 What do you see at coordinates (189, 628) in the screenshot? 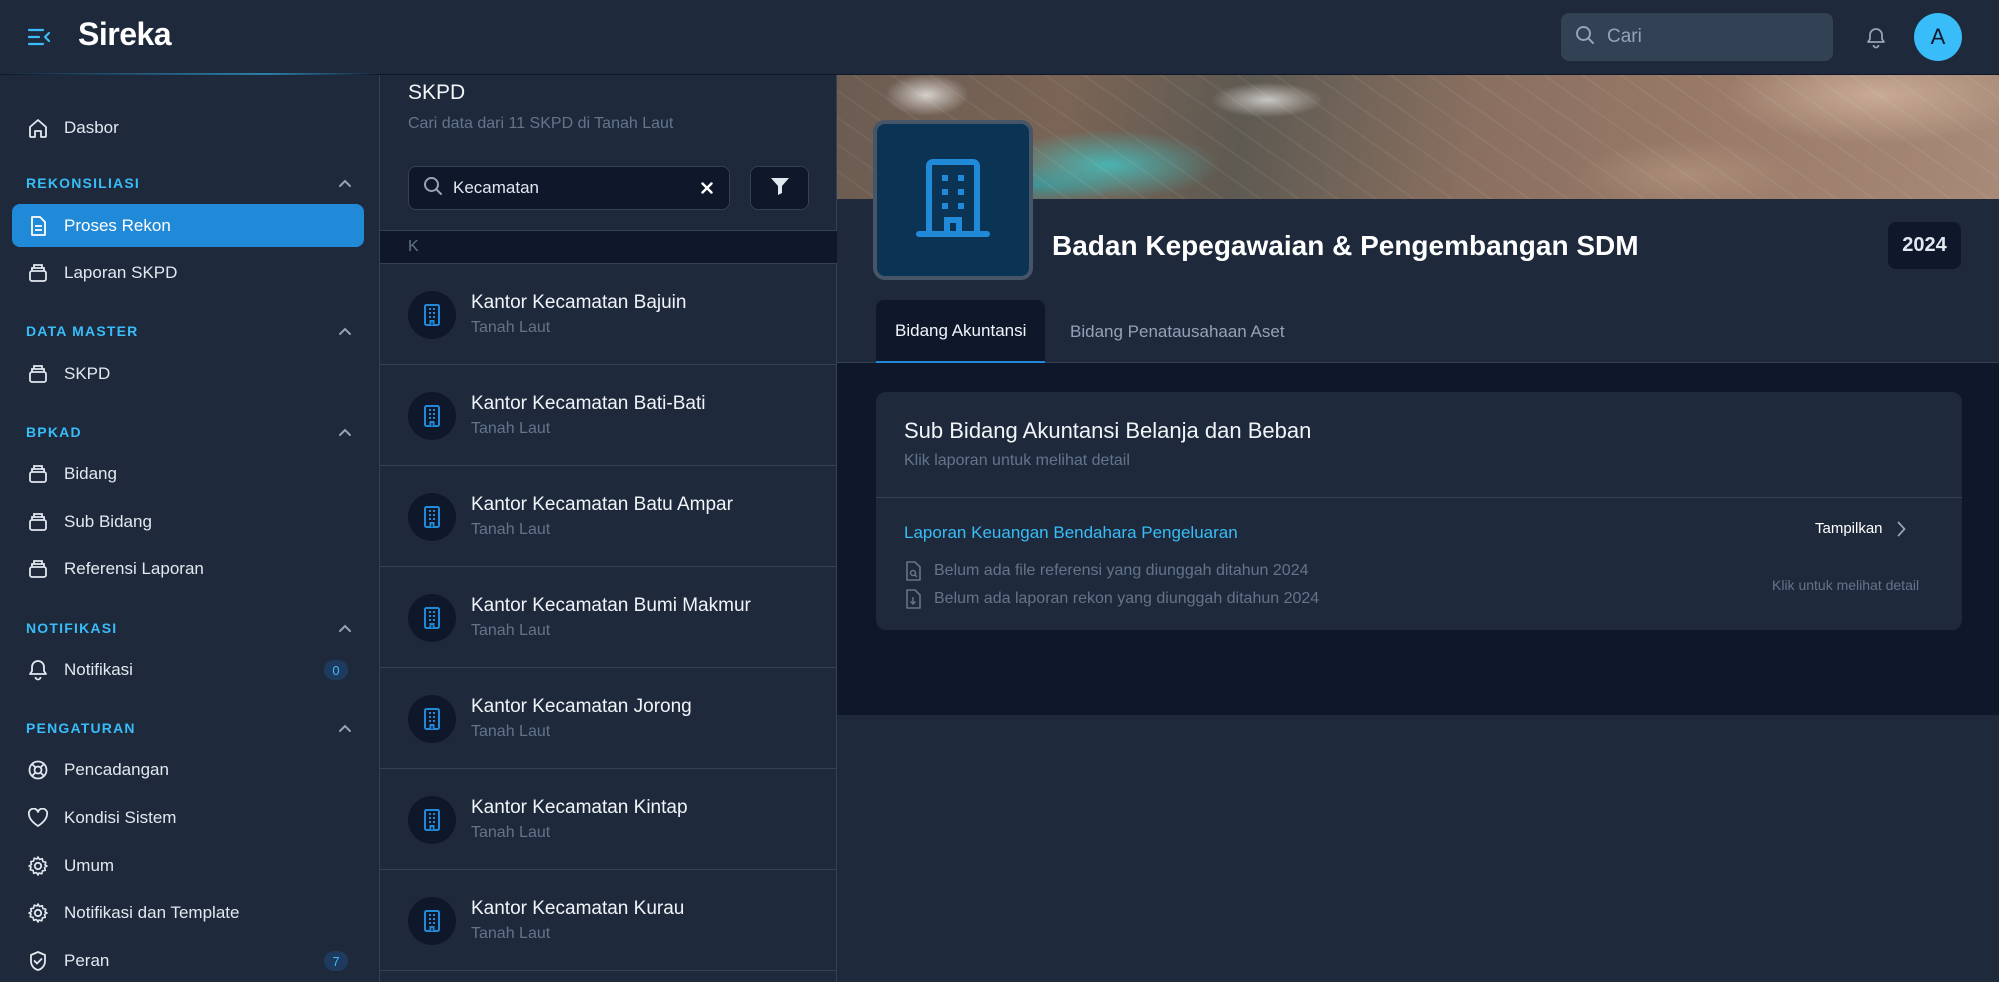
I see `group-notifikasi: NOTIFIKASI` at bounding box center [189, 628].